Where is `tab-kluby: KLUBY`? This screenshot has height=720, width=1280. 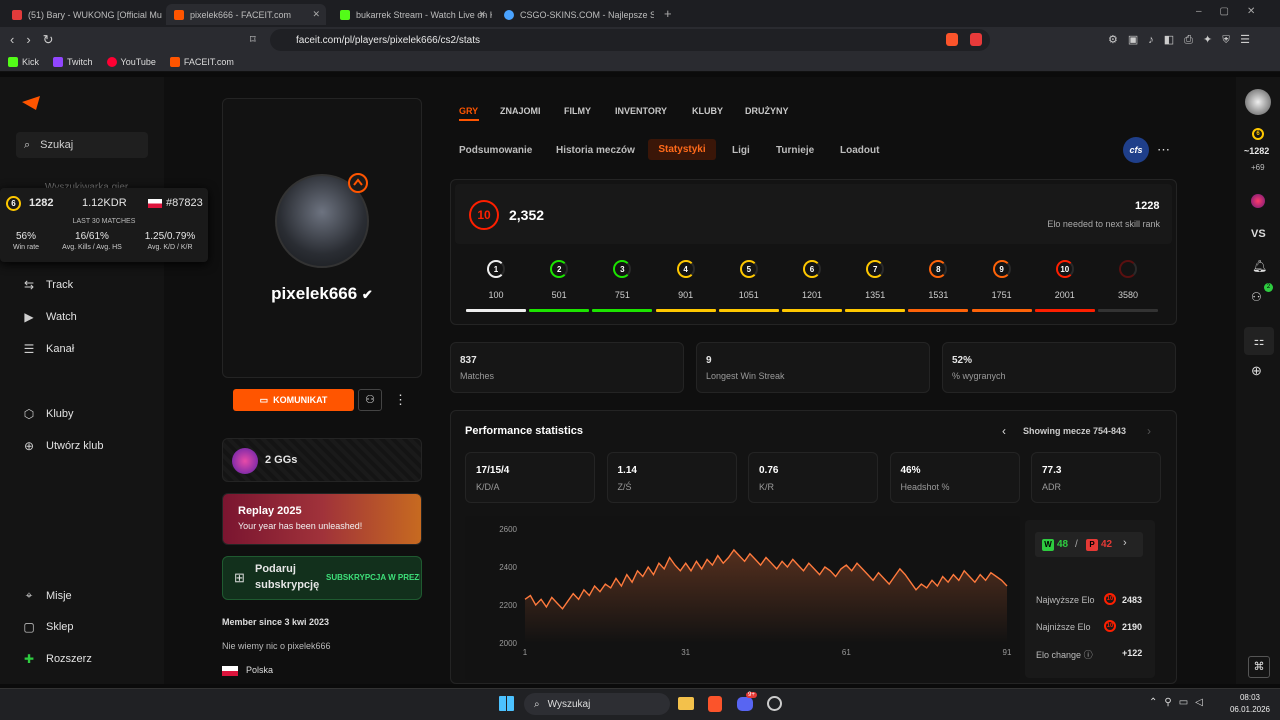
tab-kluby: KLUBY is located at coordinates (707, 111).